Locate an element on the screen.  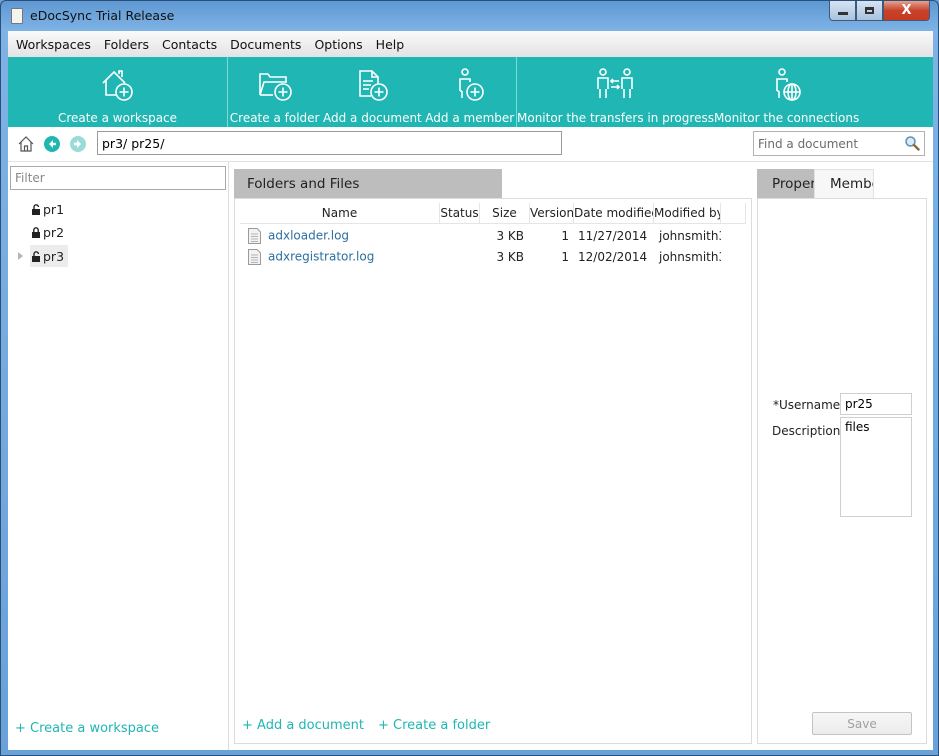
column-header-size: Size is located at coordinates (505, 213).